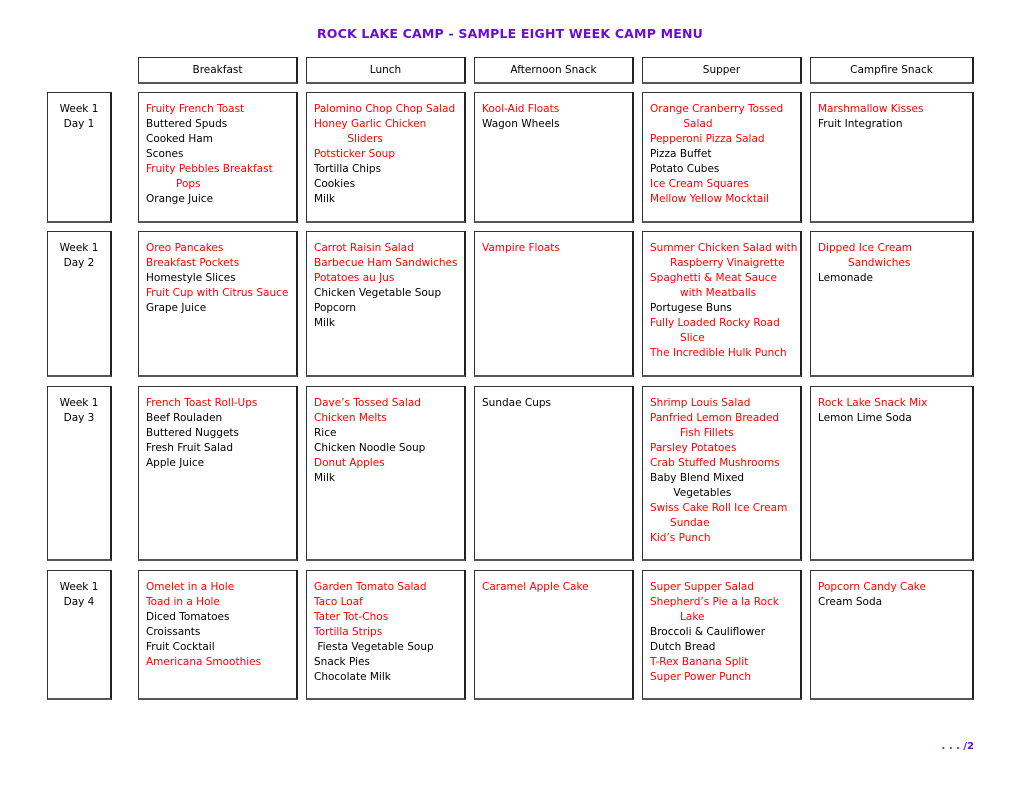 This screenshot has width=1020, height=788. Describe the element at coordinates (202, 403) in the screenshot. I see `menu-item: French Toast Roll-Ups` at that location.